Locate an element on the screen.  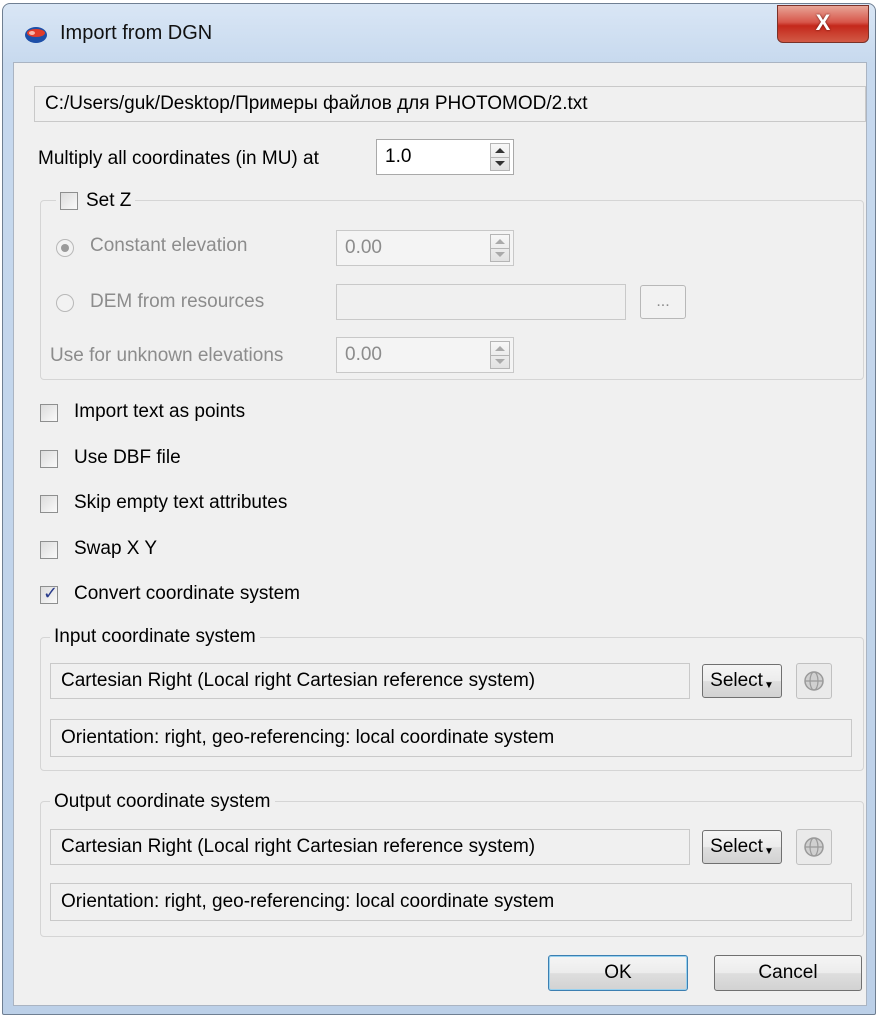
output-cs-legend: Output coordinate system is located at coordinates (162, 802).